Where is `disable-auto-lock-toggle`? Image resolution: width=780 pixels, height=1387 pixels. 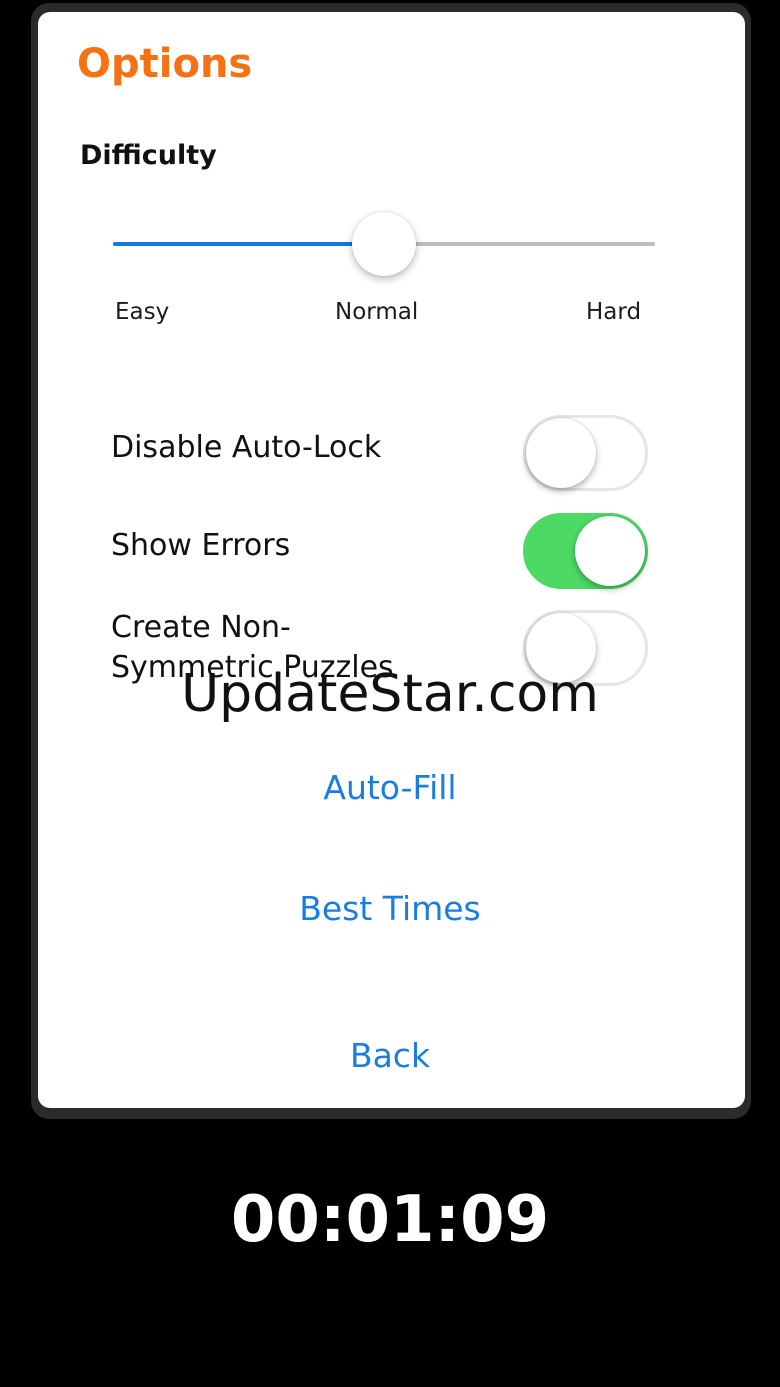
disable-auto-lock-toggle is located at coordinates (585, 453).